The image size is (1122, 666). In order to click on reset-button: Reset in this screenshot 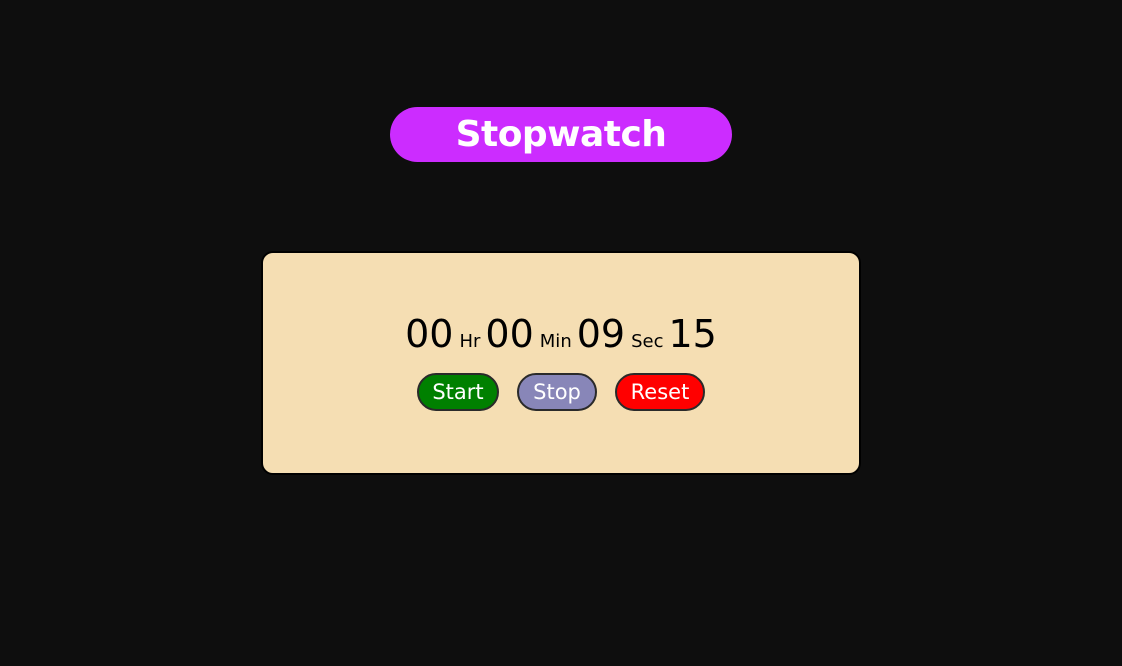, I will do `click(660, 392)`.